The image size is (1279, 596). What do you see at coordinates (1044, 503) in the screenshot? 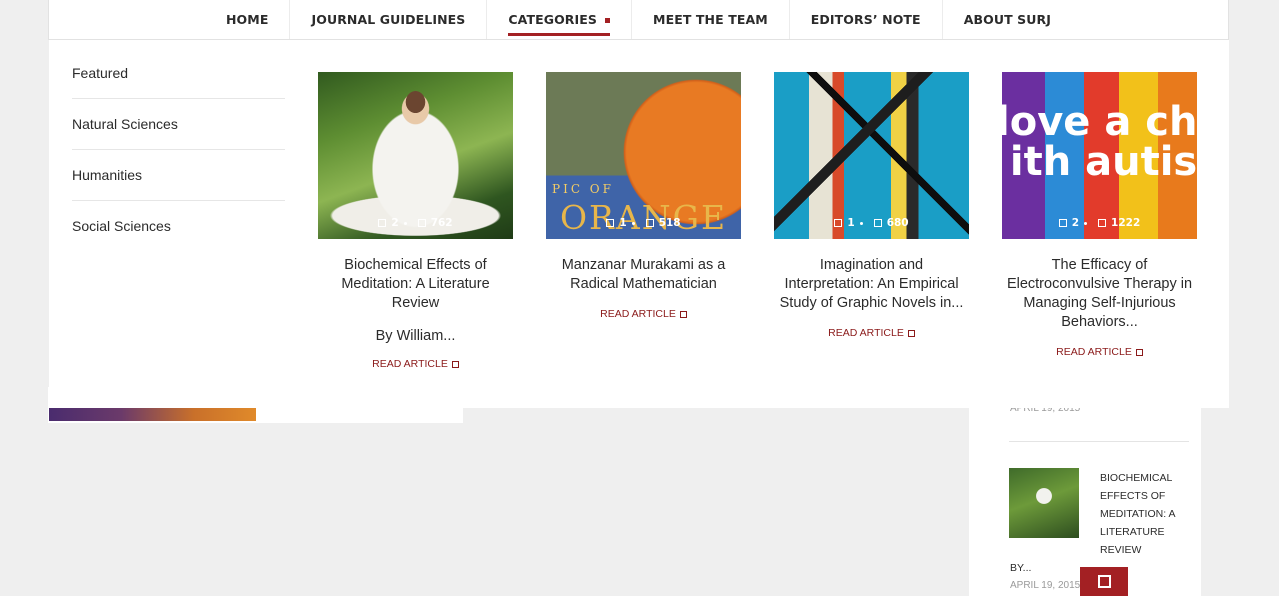
I see `post-thumbnail` at bounding box center [1044, 503].